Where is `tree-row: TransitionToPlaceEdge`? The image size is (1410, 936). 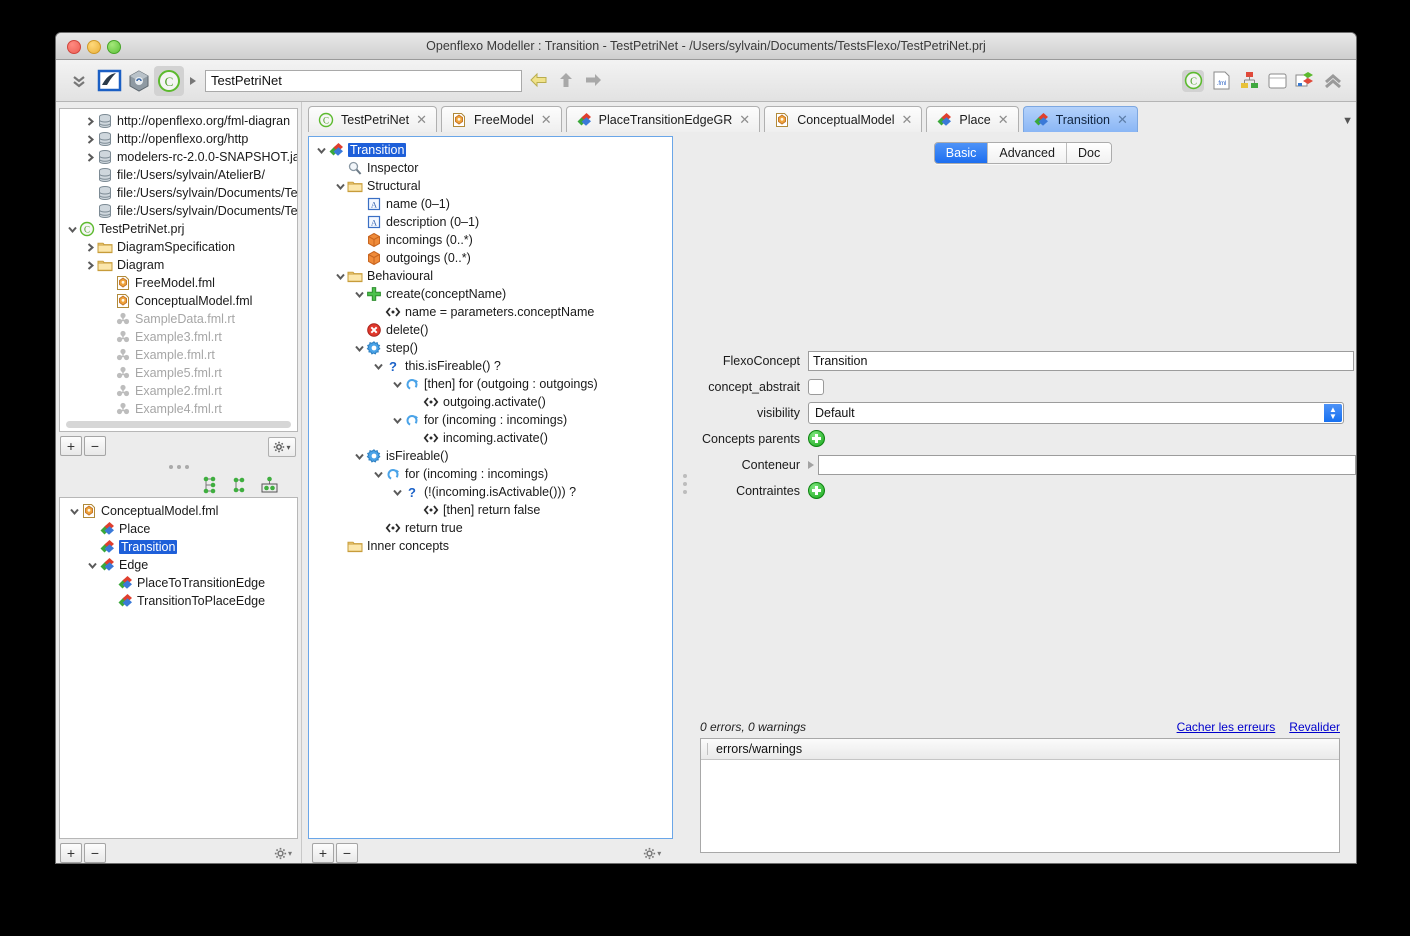 tree-row: TransitionToPlaceEdge is located at coordinates (178, 601).